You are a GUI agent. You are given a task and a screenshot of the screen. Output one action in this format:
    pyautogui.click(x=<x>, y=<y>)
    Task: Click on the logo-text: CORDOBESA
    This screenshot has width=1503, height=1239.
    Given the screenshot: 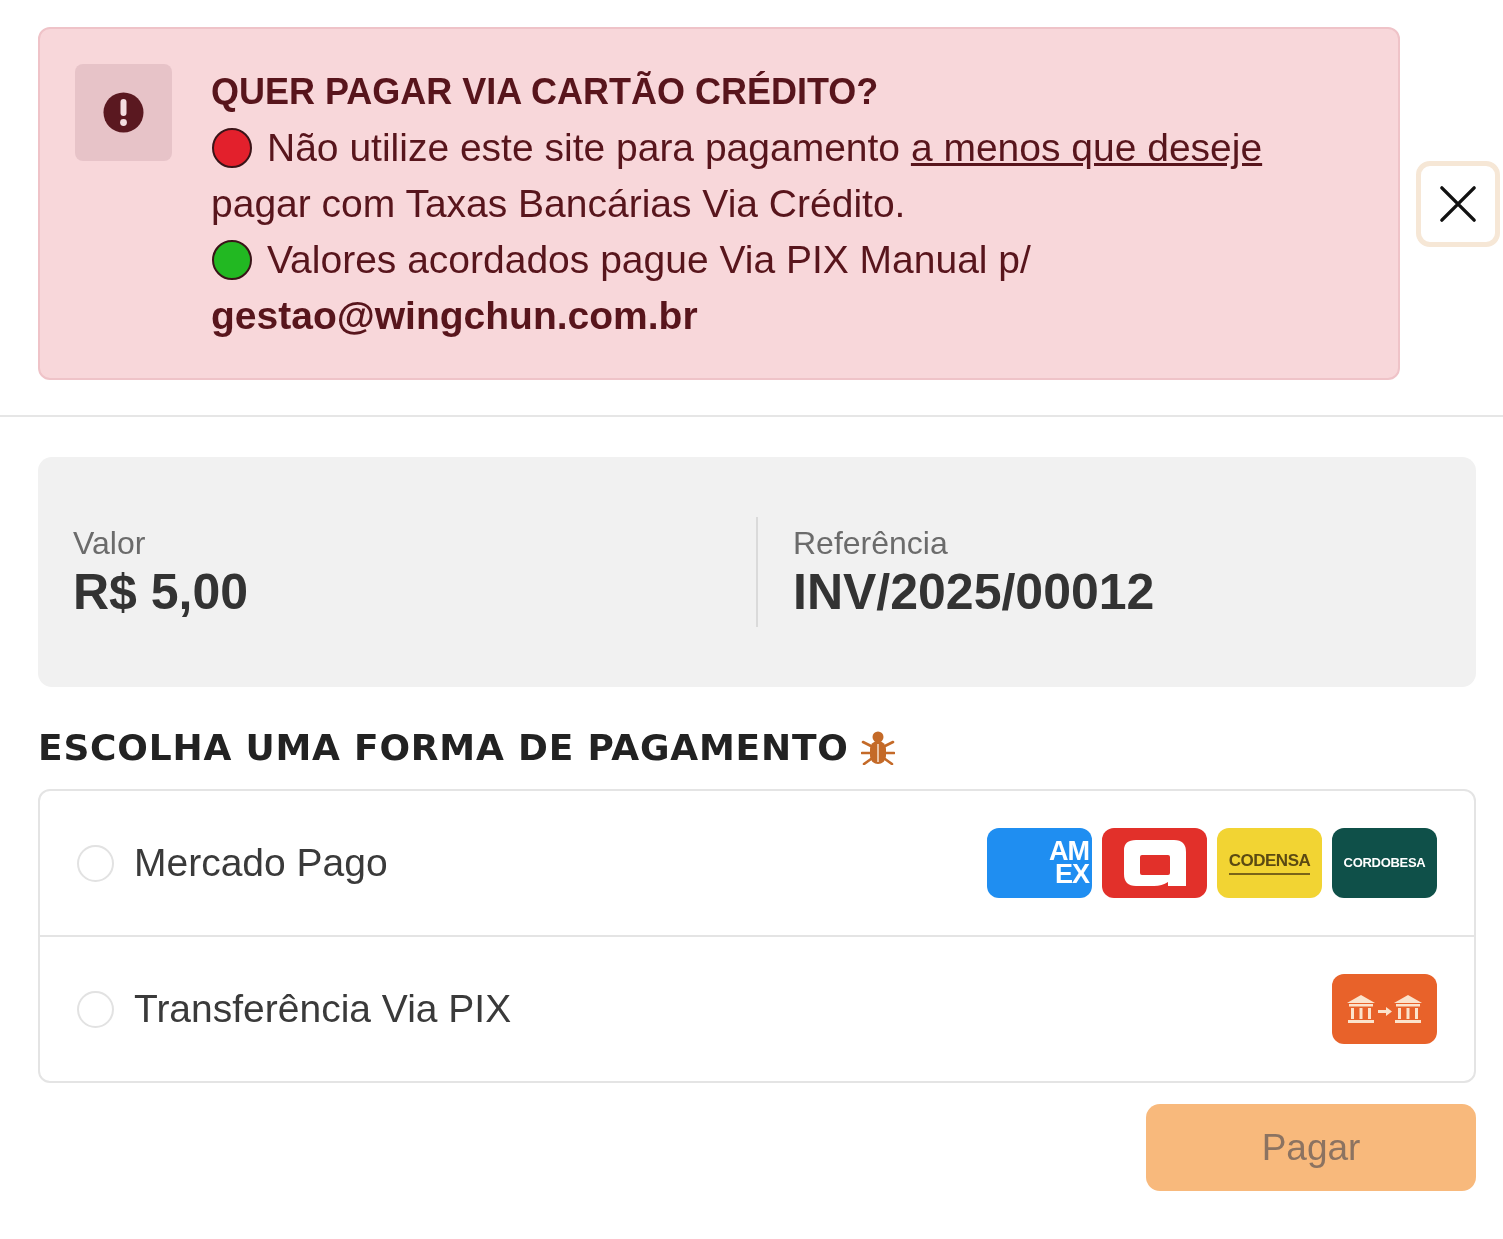 What is the action you would take?
    pyautogui.click(x=1384, y=863)
    